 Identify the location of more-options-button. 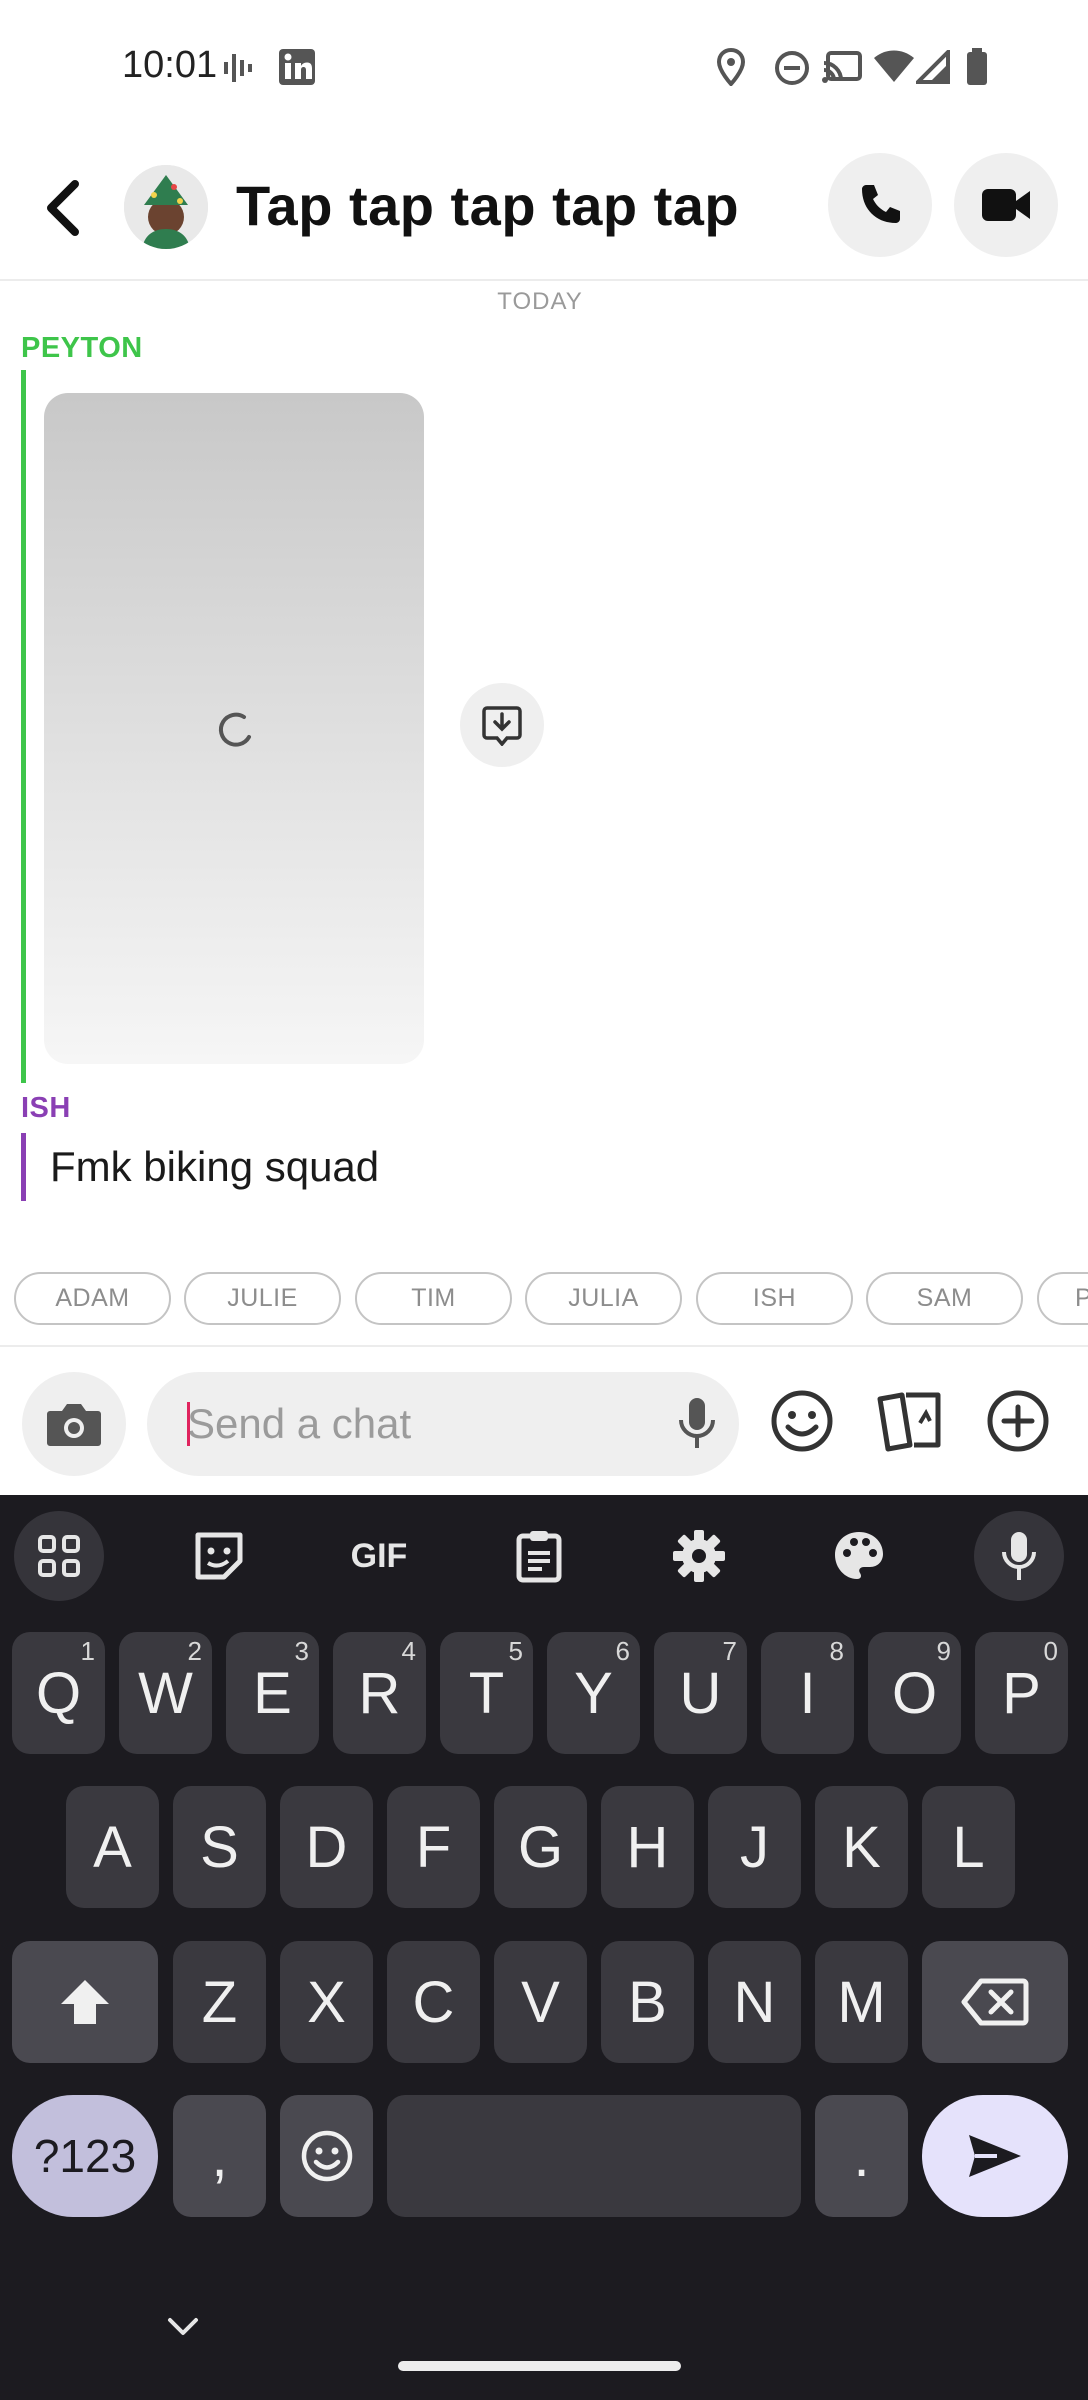
(1018, 1421).